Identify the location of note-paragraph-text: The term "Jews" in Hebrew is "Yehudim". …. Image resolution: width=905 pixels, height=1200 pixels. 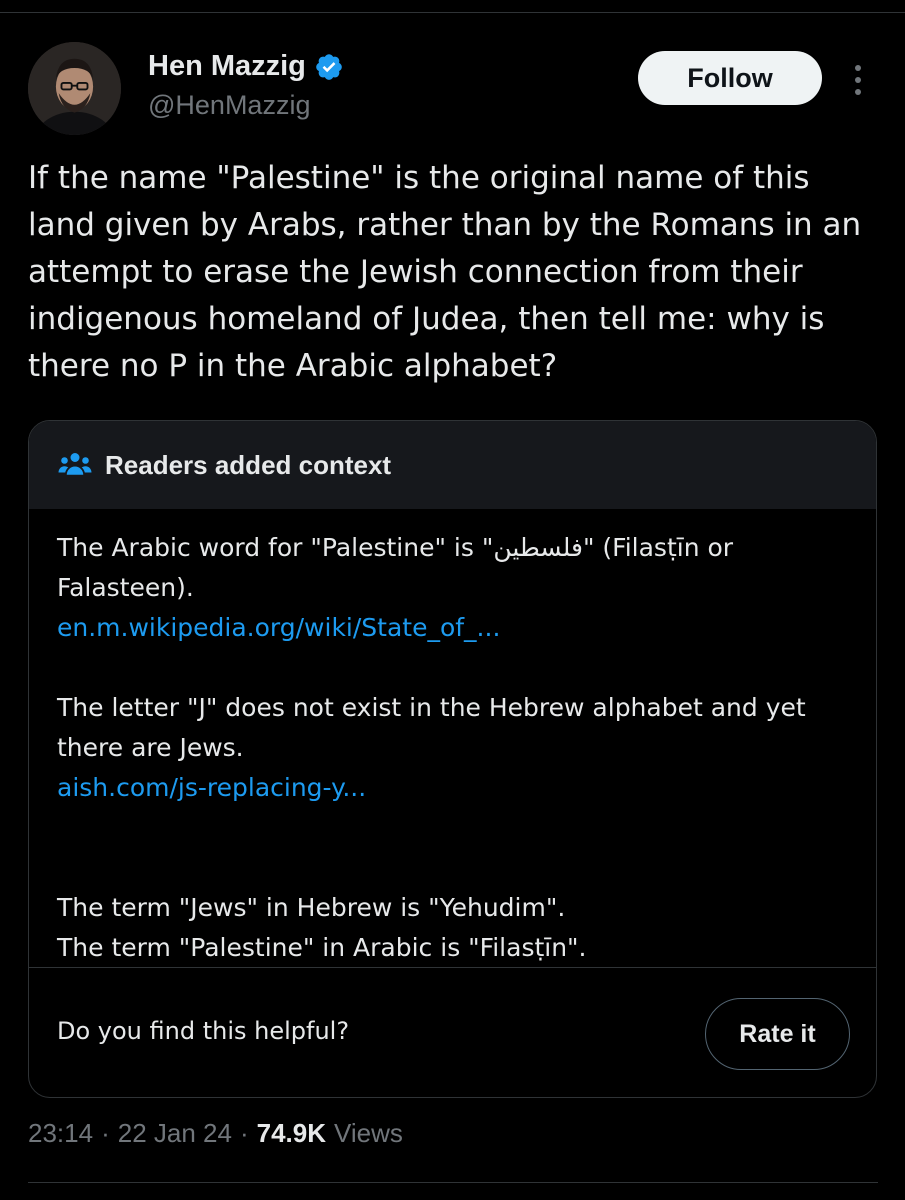
(322, 927).